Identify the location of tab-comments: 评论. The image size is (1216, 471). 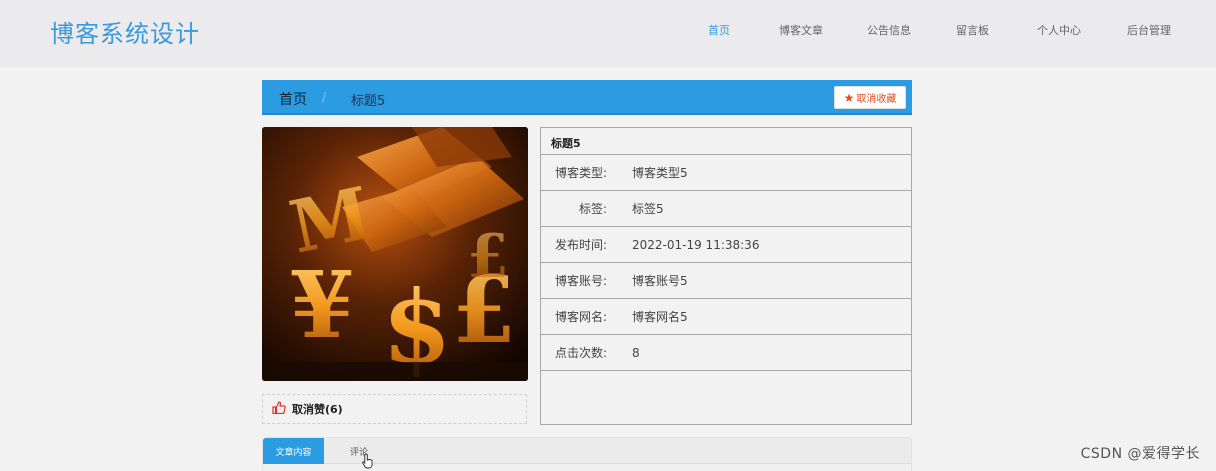
(359, 451).